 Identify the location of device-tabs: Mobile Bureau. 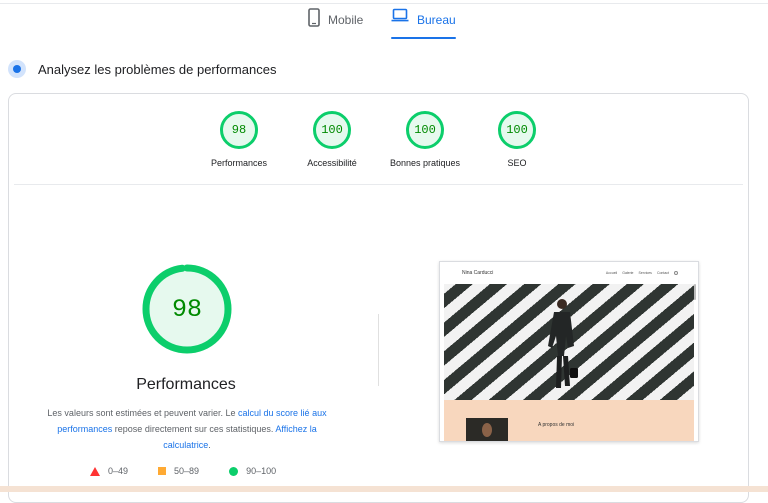
(384, 20).